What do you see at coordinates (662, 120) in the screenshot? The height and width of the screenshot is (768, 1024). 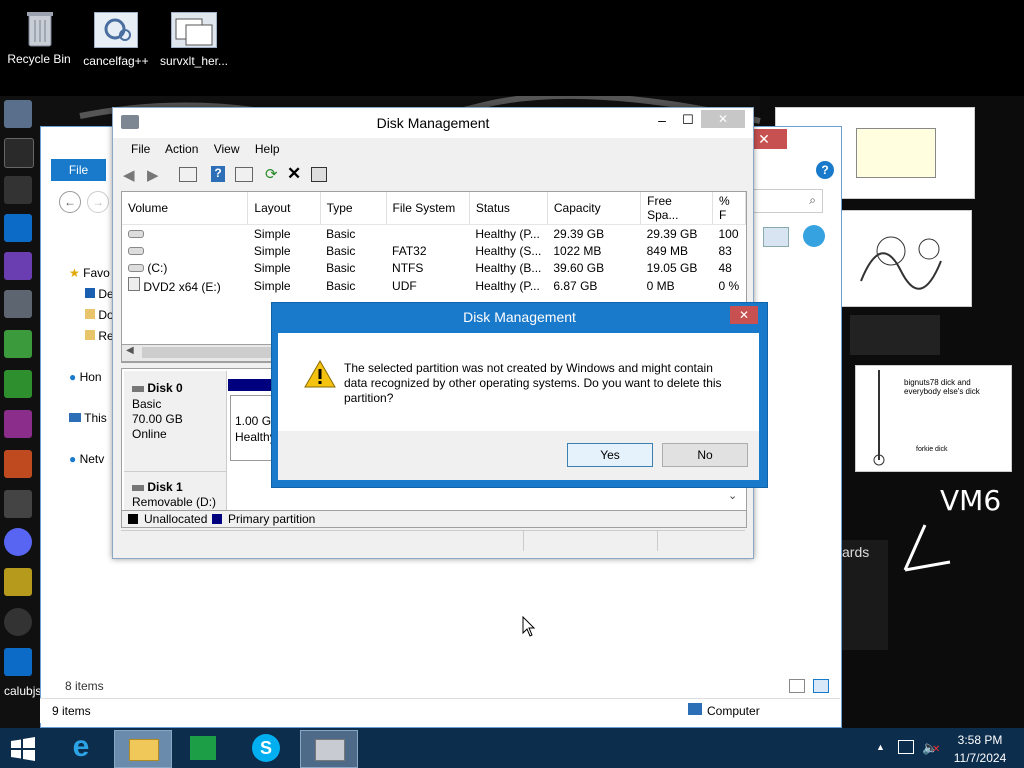 I see `minimize-button: –` at bounding box center [662, 120].